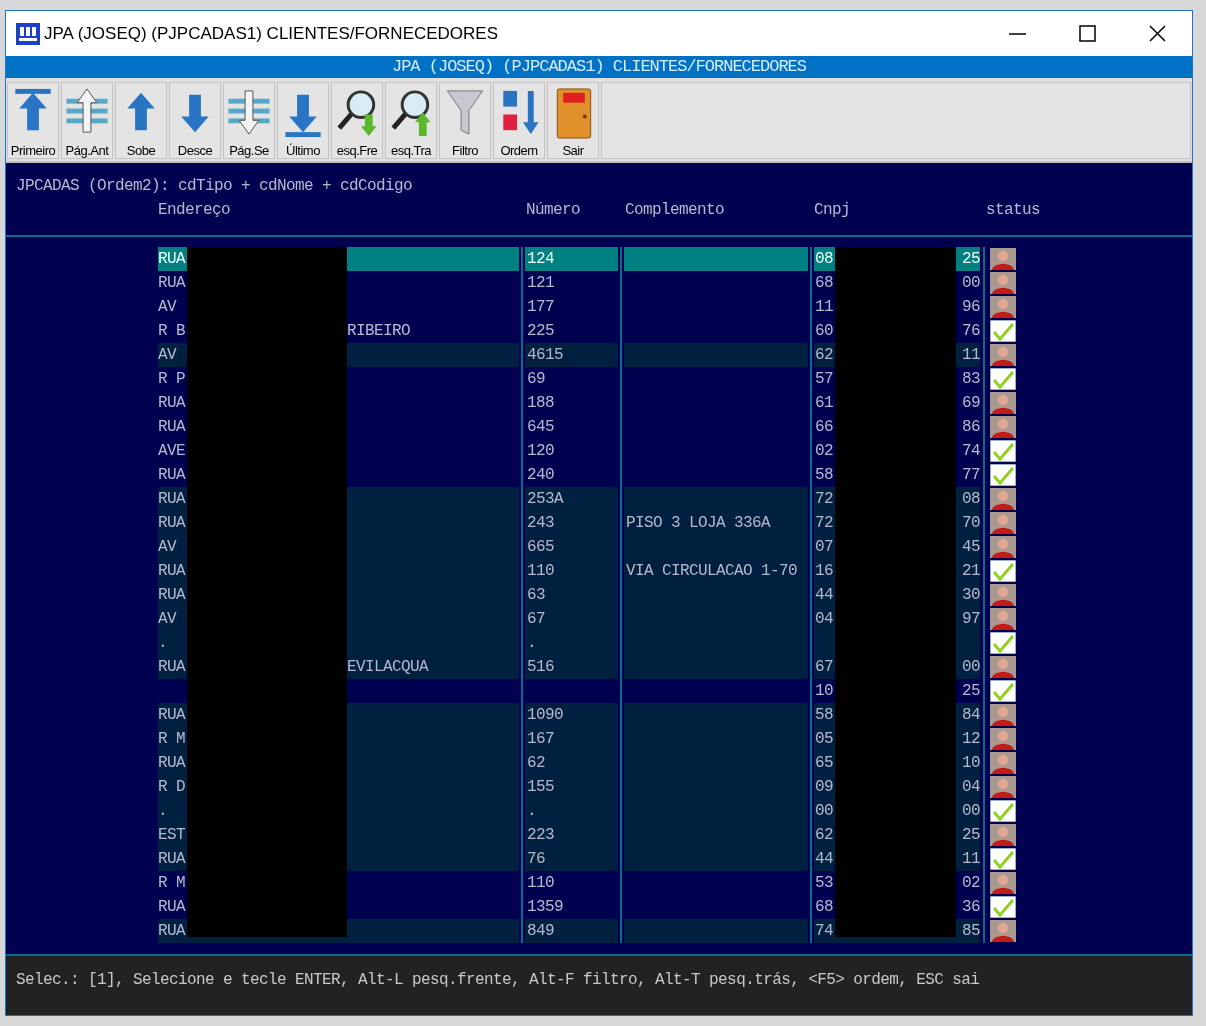 The width and height of the screenshot is (1206, 1026). What do you see at coordinates (824, 379) in the screenshot?
I see `cnpj-text: 57` at bounding box center [824, 379].